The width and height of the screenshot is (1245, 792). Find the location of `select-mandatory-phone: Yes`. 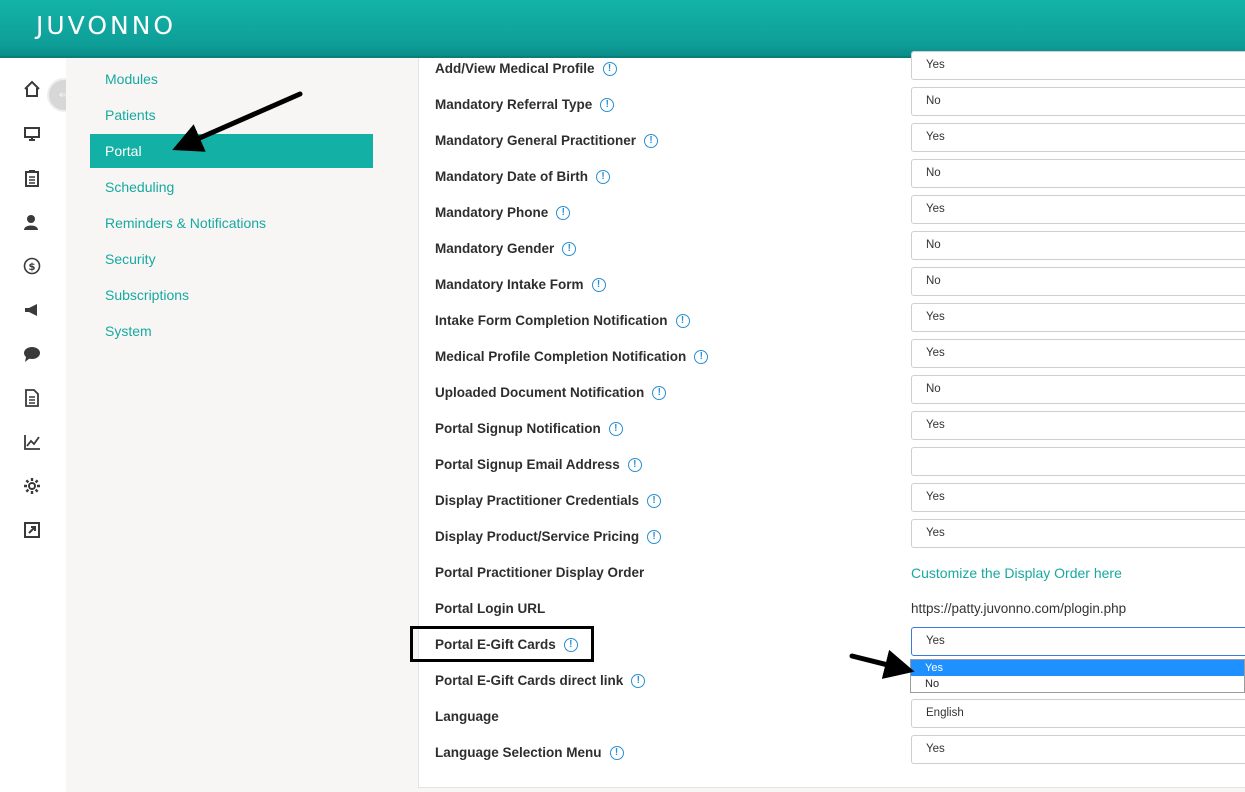

select-mandatory-phone: Yes is located at coordinates (1078, 209).